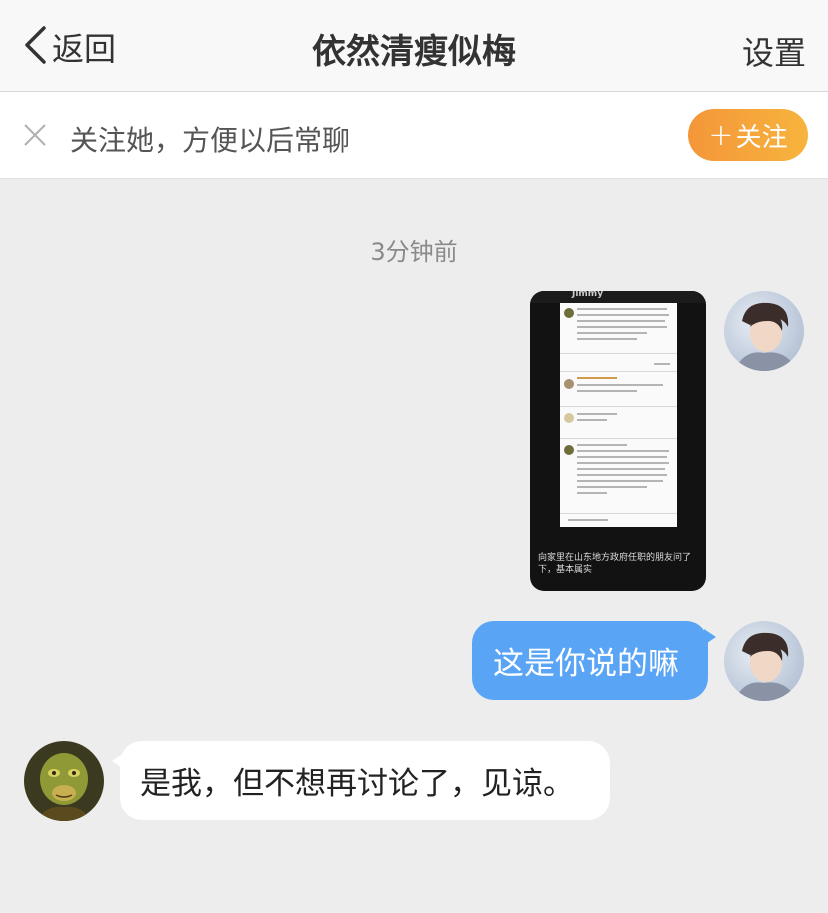 The height and width of the screenshot is (913, 828). What do you see at coordinates (721, 135) in the screenshot?
I see `plus-icon: +` at bounding box center [721, 135].